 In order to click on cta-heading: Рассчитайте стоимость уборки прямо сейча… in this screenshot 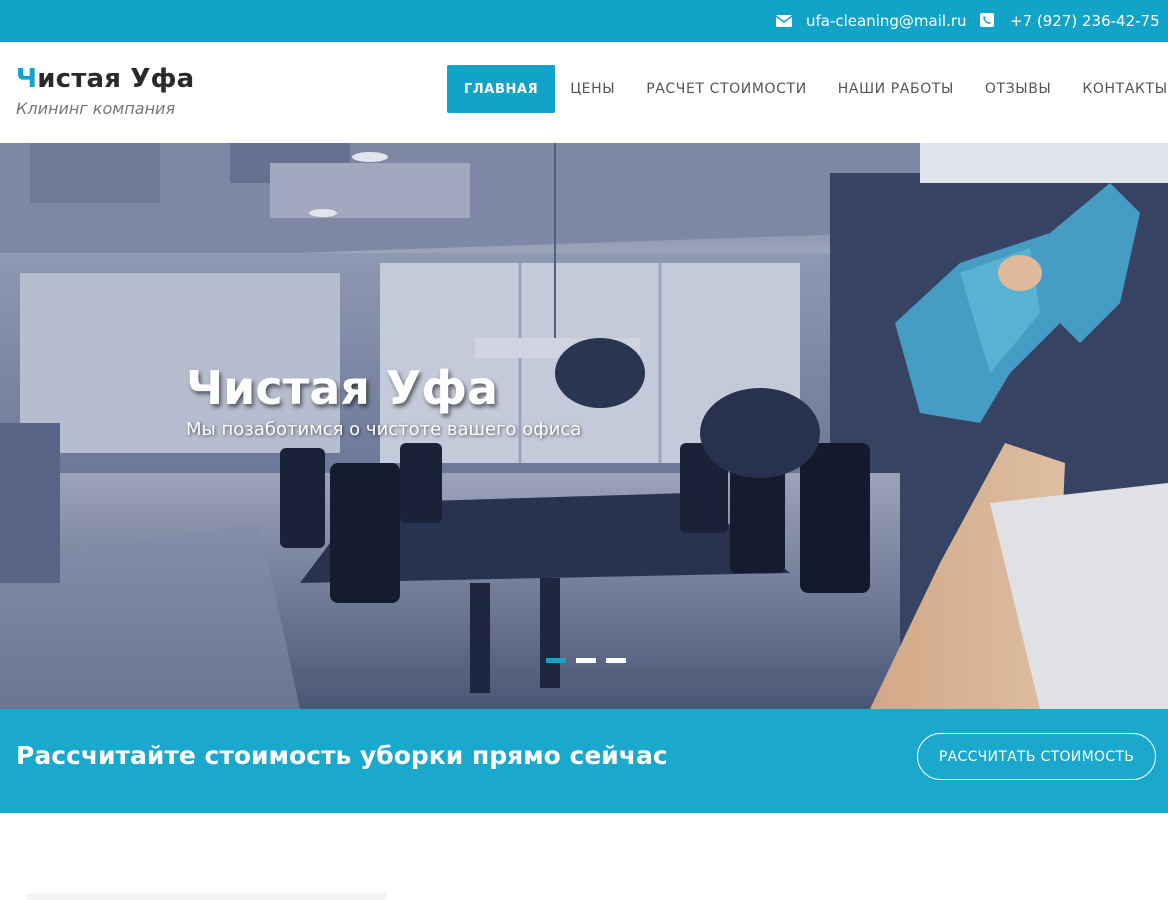, I will do `click(342, 755)`.